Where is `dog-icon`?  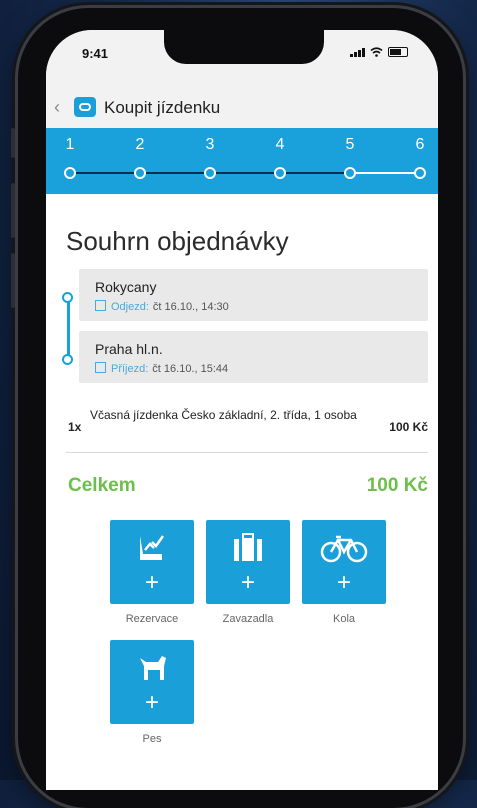 dog-icon is located at coordinates (153, 668).